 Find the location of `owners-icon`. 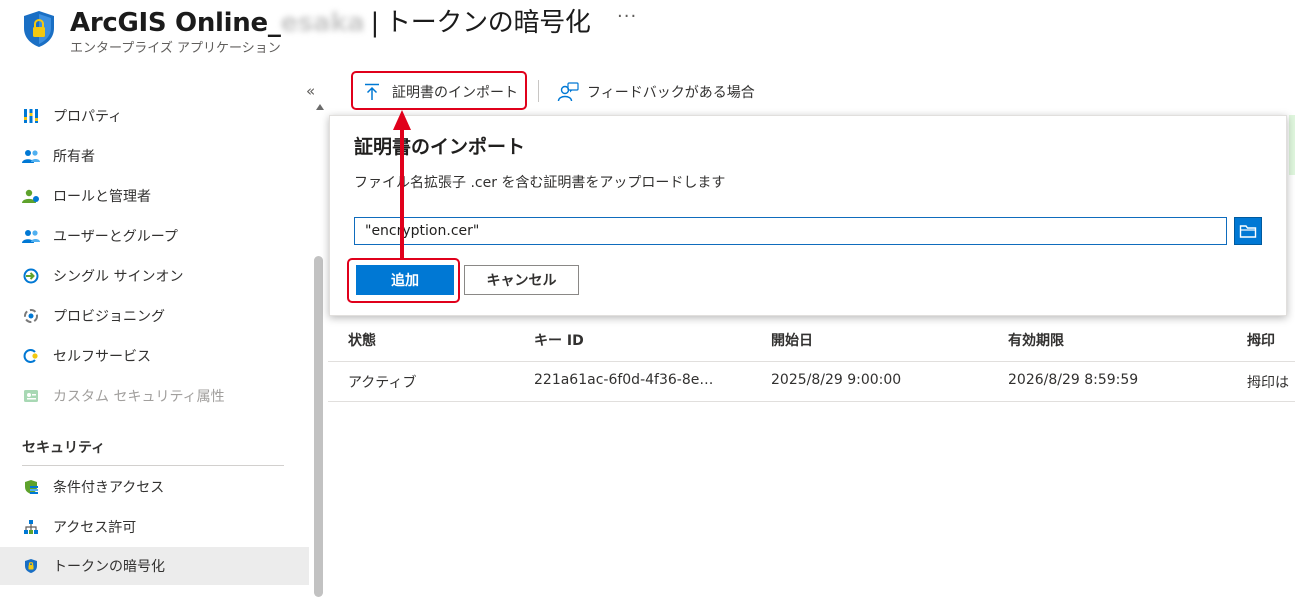

owners-icon is located at coordinates (31, 156).